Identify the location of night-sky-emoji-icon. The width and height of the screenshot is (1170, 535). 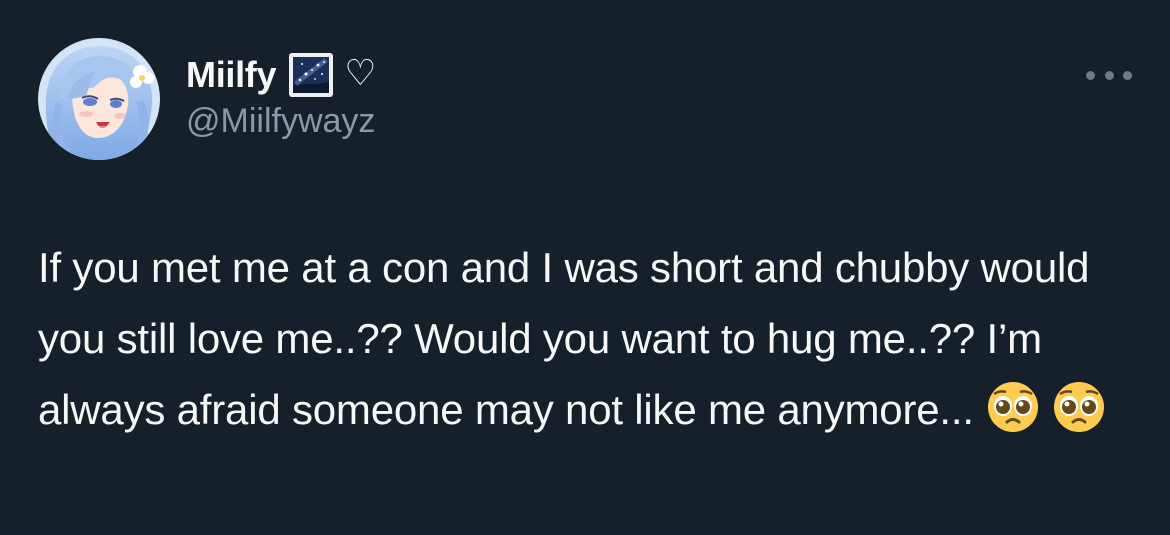
(311, 75).